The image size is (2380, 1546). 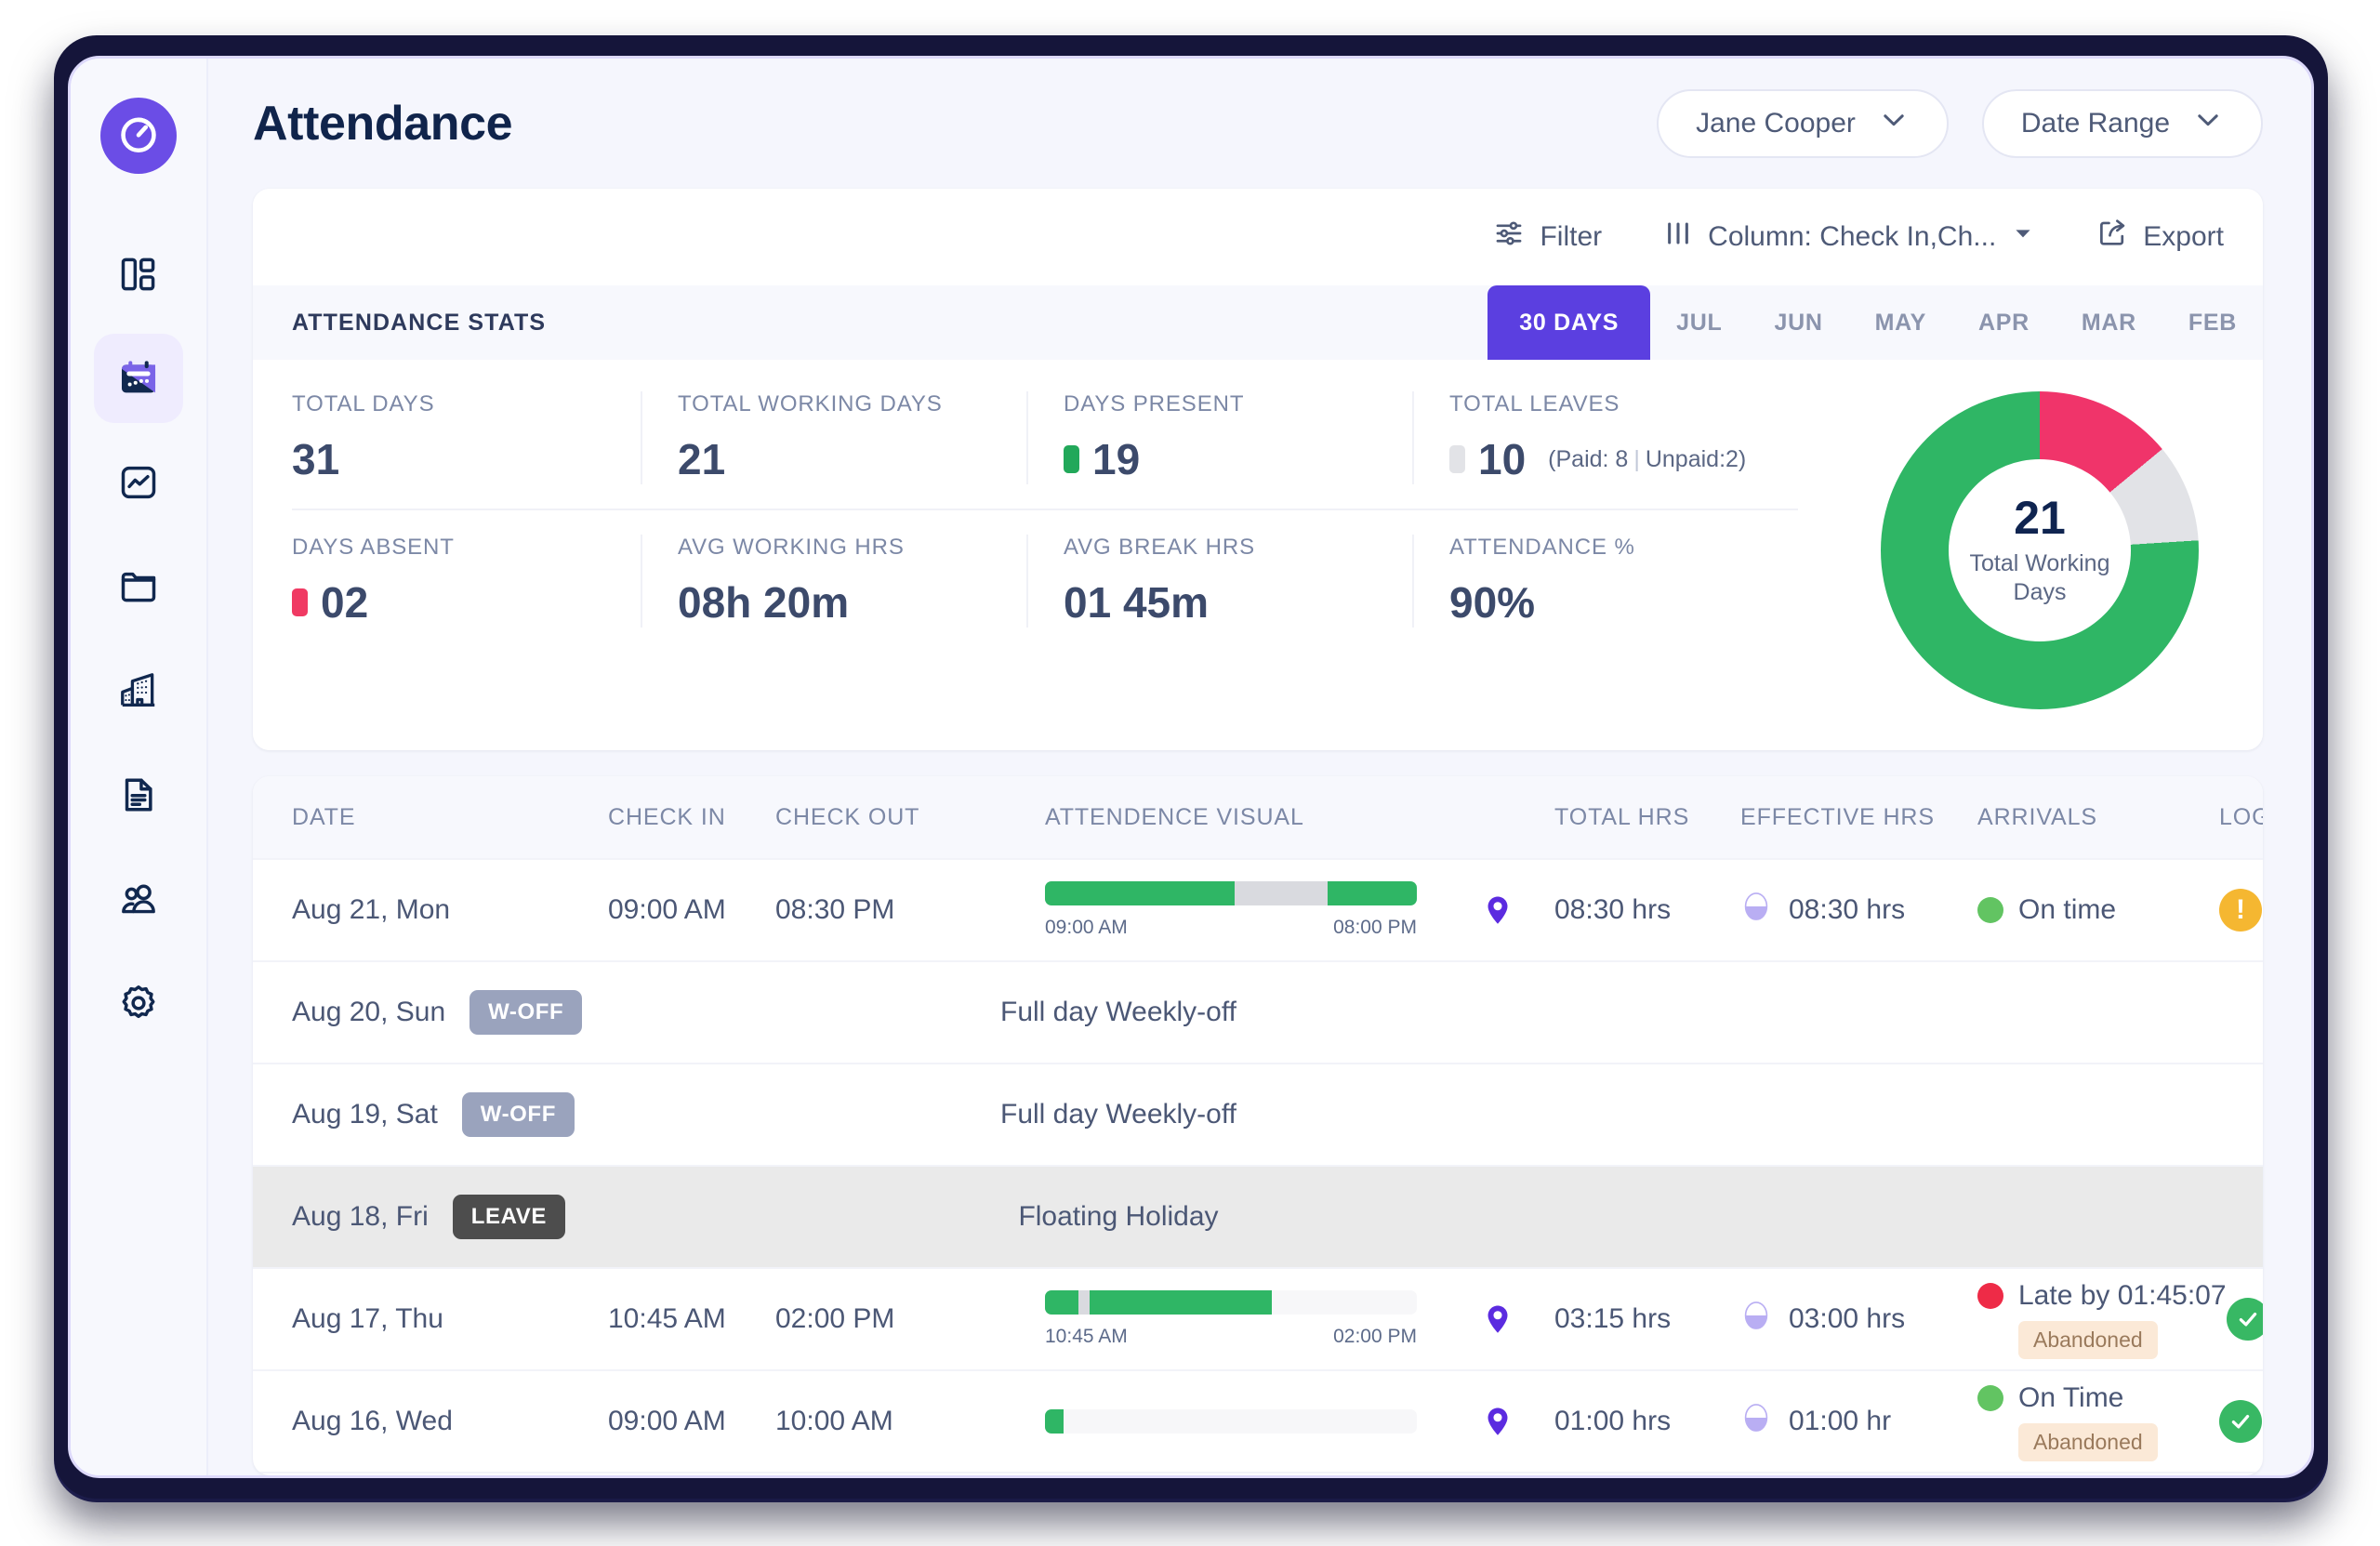 What do you see at coordinates (138, 136) in the screenshot?
I see `app-logo` at bounding box center [138, 136].